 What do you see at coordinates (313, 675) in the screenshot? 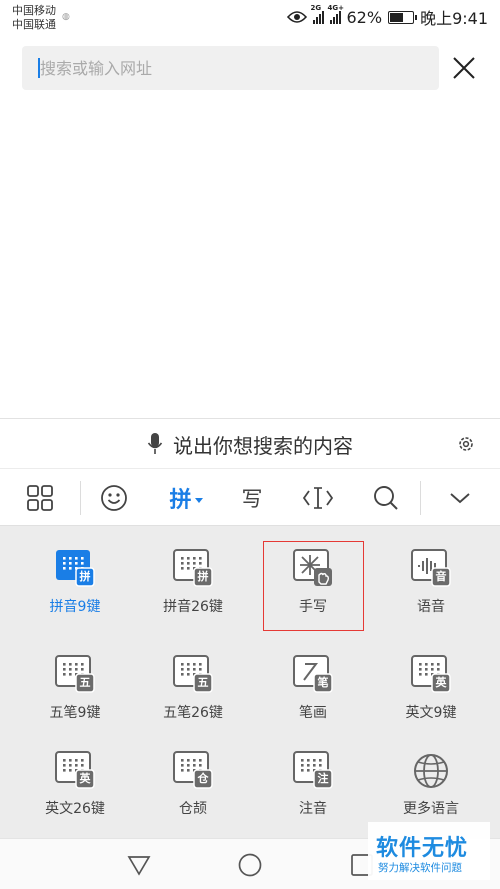
I see `keyboard-stroke-input-icon: 笔` at bounding box center [313, 675].